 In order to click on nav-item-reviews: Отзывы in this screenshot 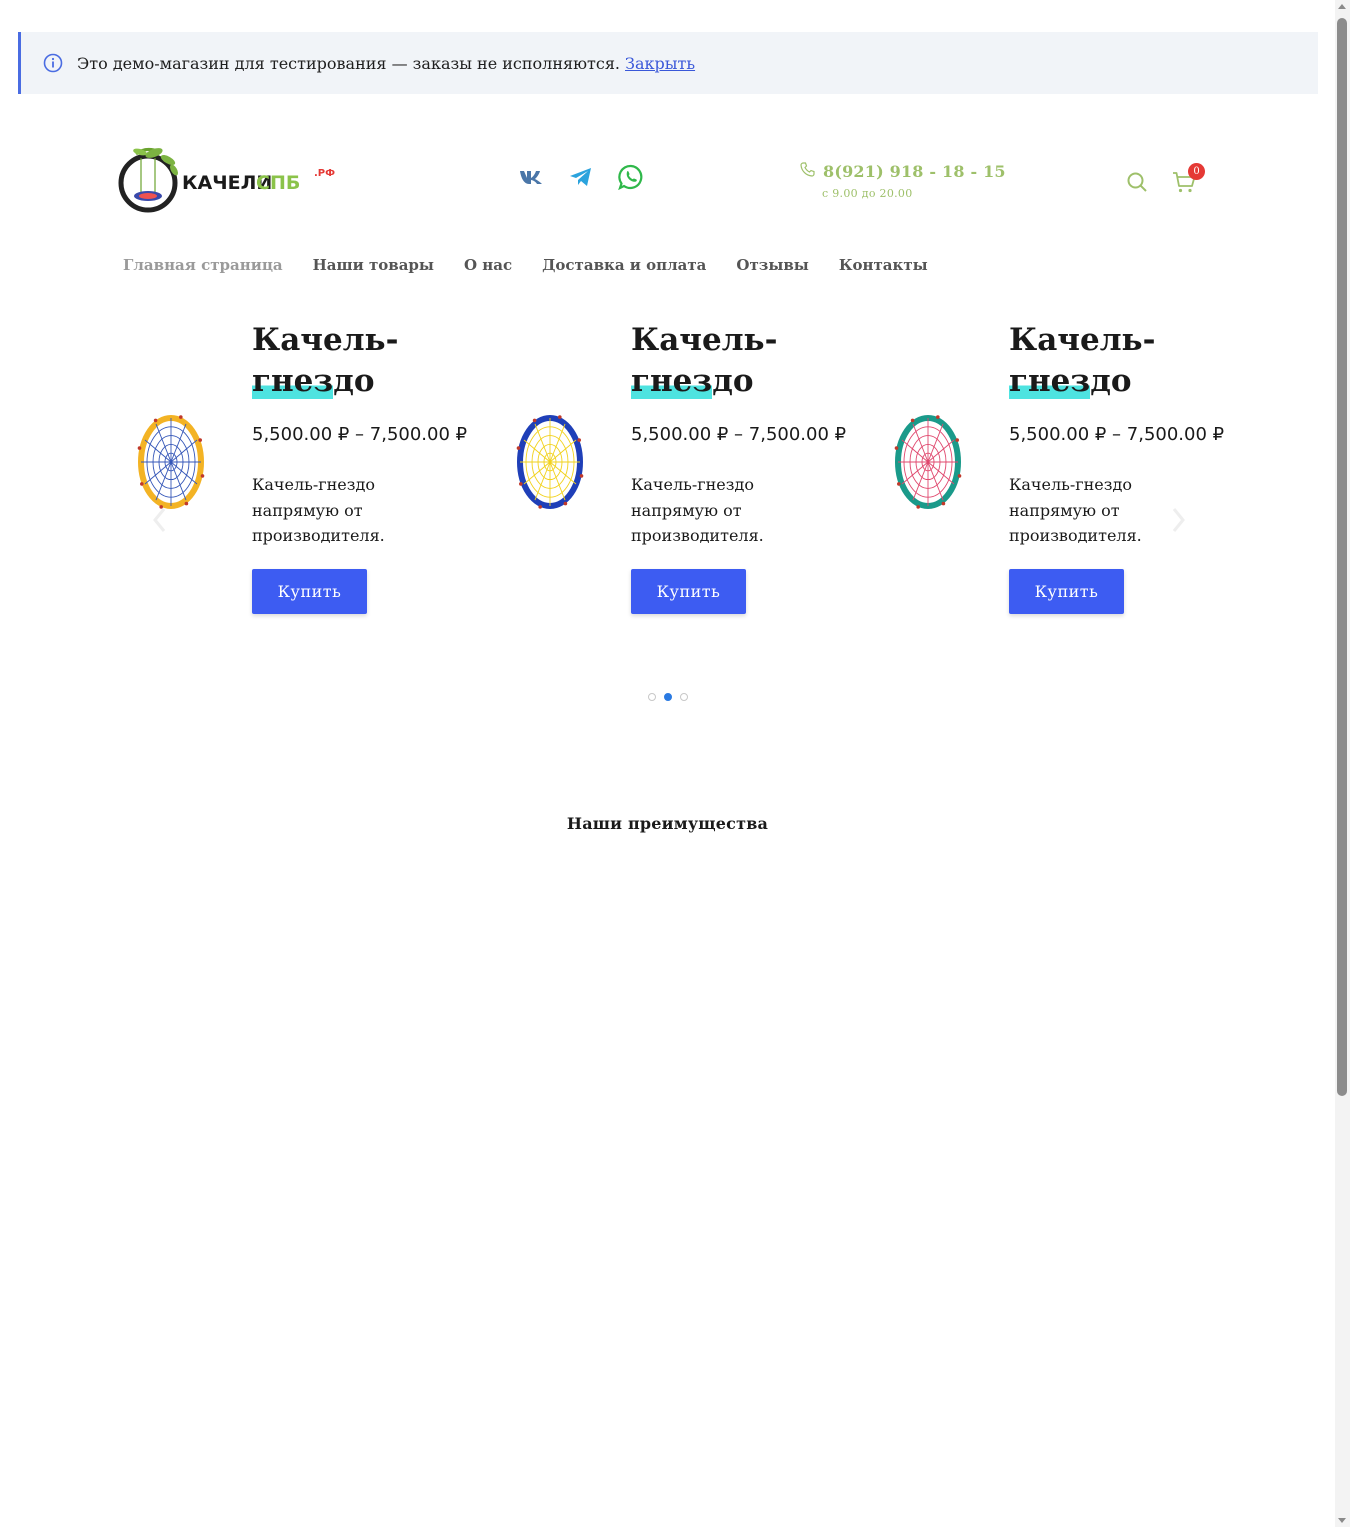, I will do `click(772, 265)`.